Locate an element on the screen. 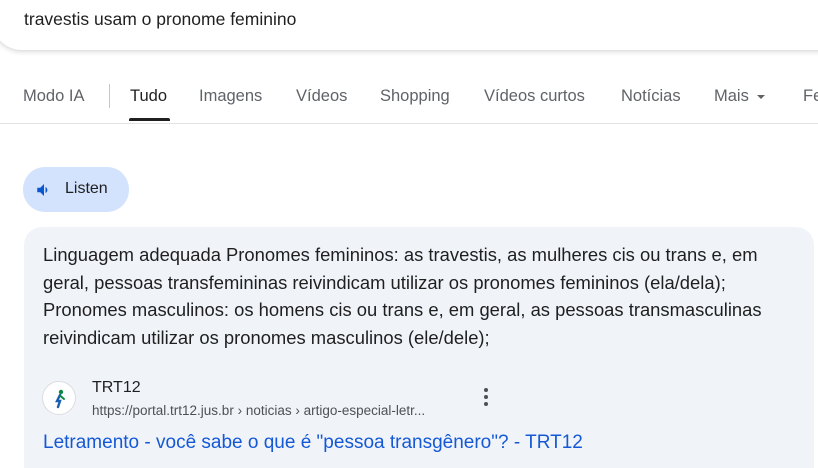  tab-imagens: Imagens is located at coordinates (230, 96).